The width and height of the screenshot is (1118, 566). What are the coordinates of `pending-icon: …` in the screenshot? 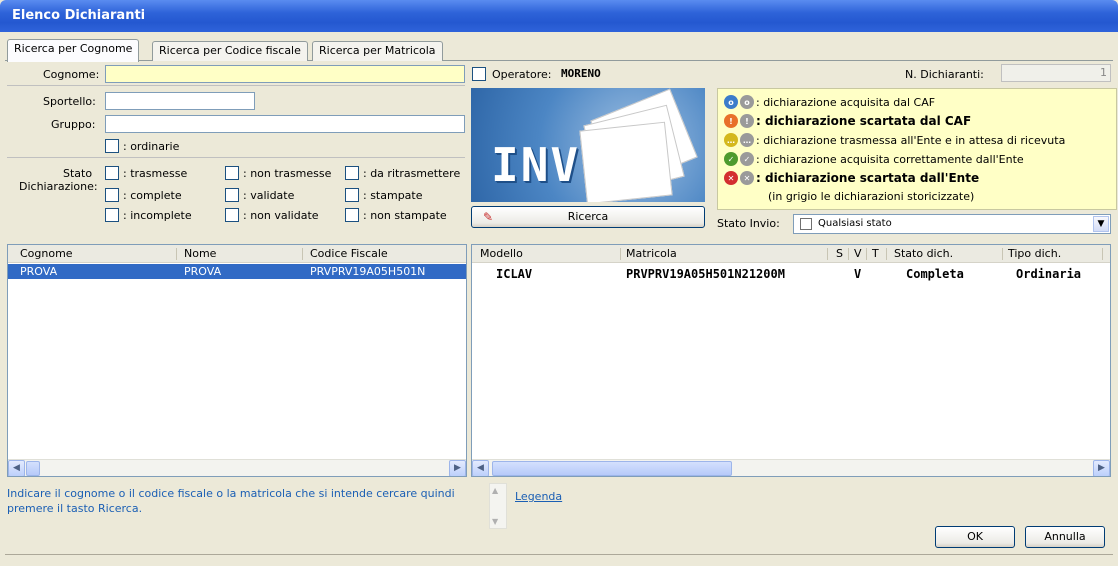 It's located at (731, 140).